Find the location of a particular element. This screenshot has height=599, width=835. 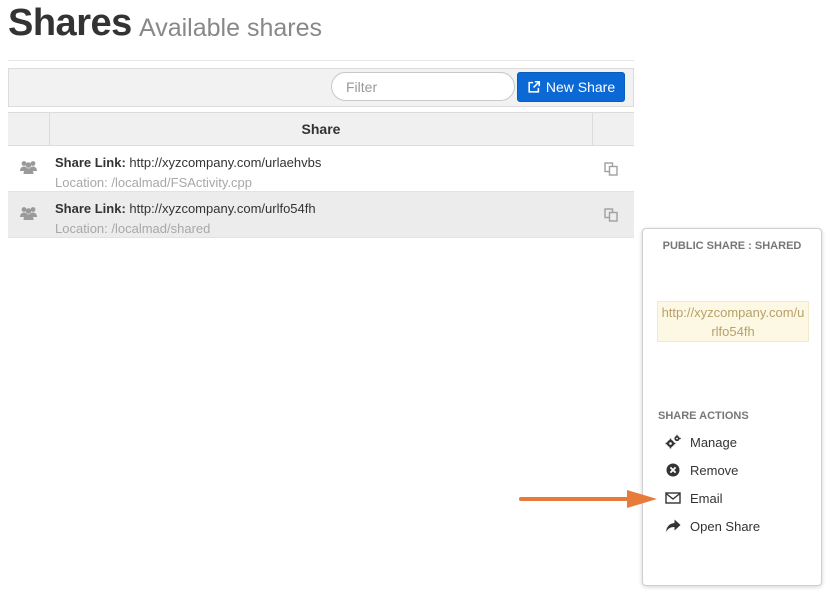

remove-circle-icon is located at coordinates (673, 470).